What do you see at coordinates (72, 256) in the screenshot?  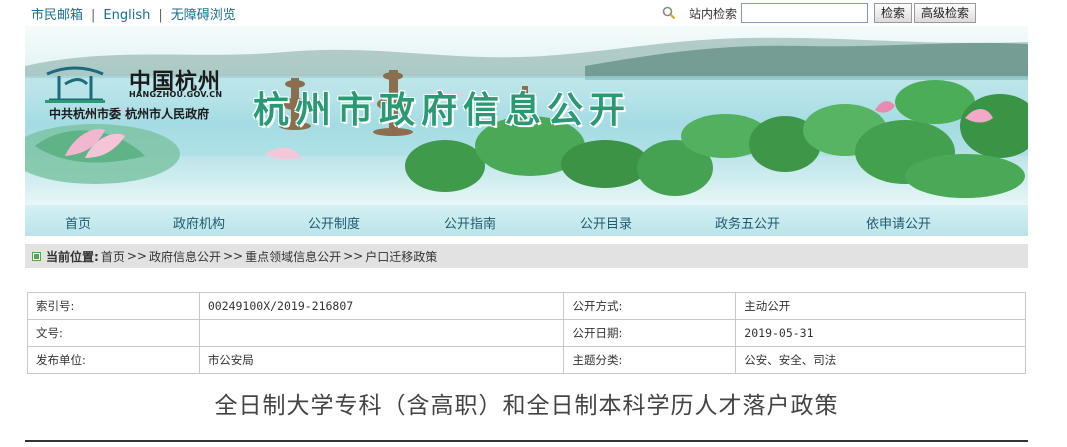 I see `breadcrumb-label: 当前位置:` at bounding box center [72, 256].